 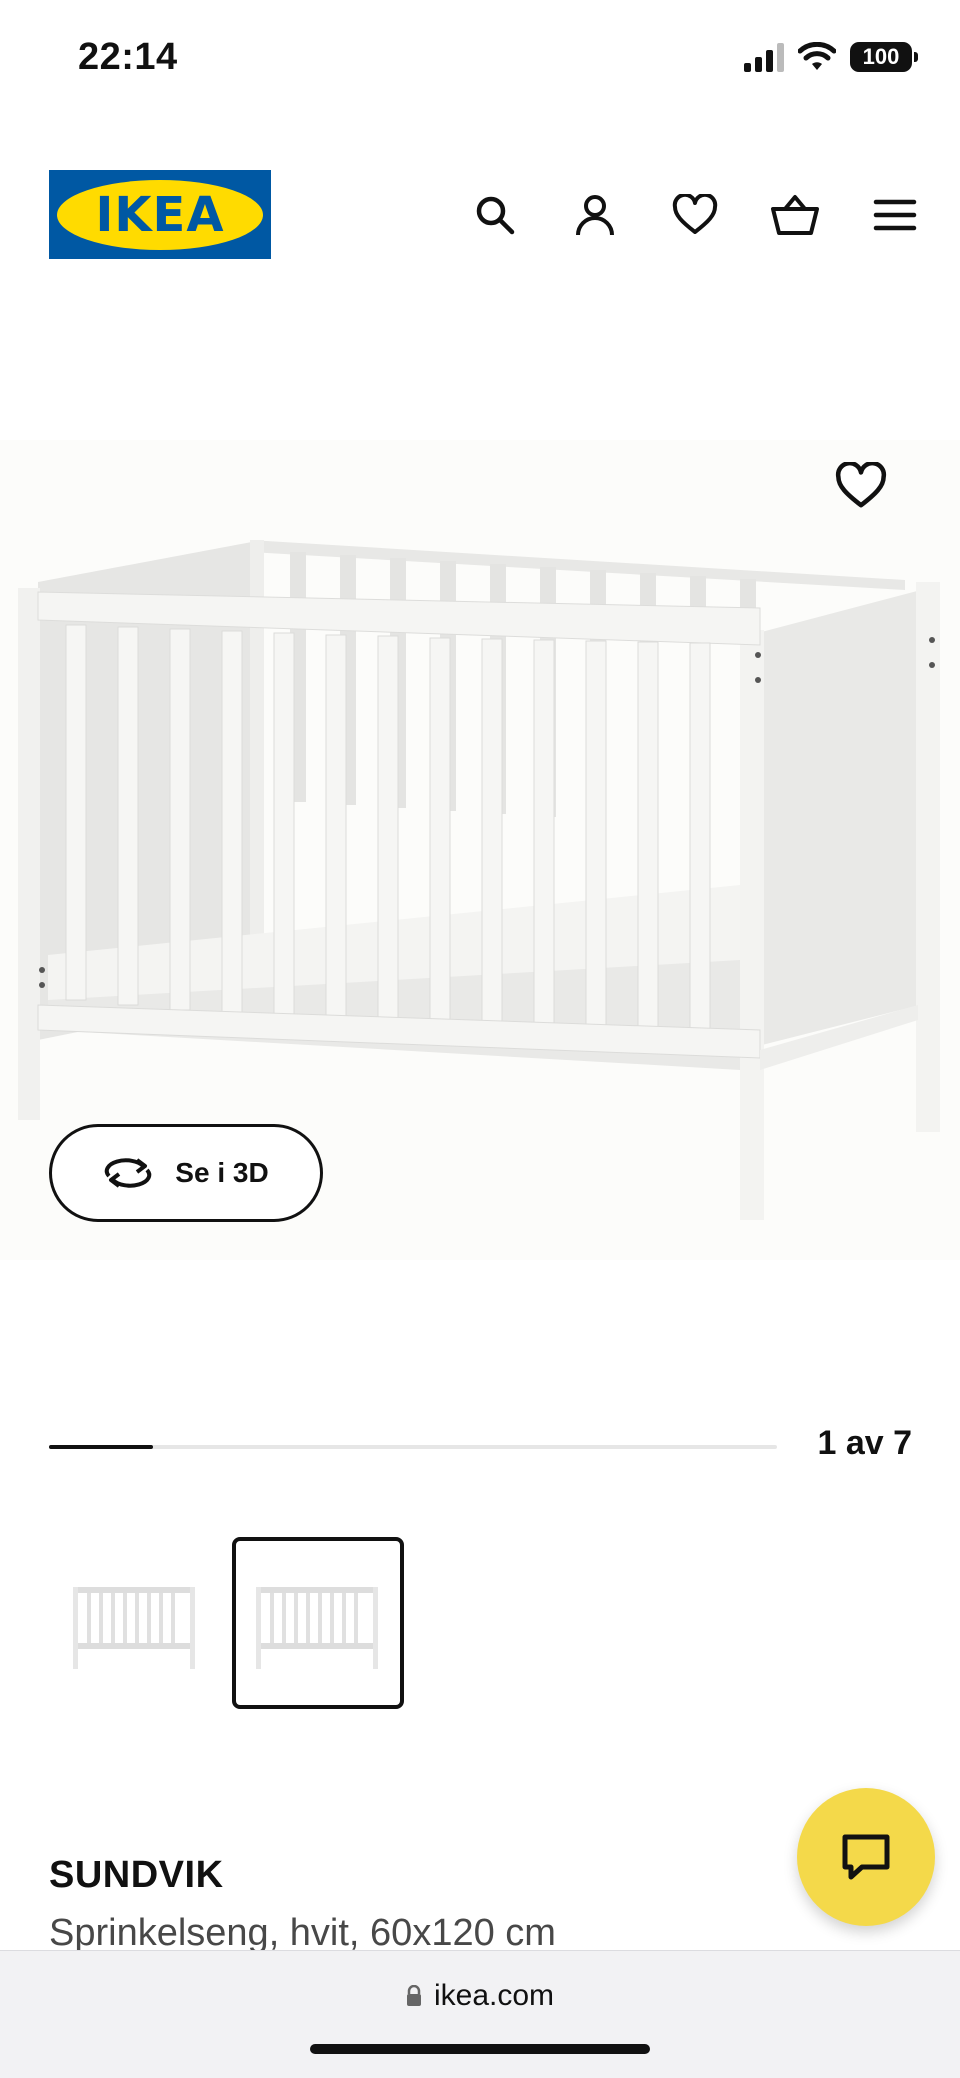 What do you see at coordinates (817, 56) in the screenshot?
I see `wifi-icon` at bounding box center [817, 56].